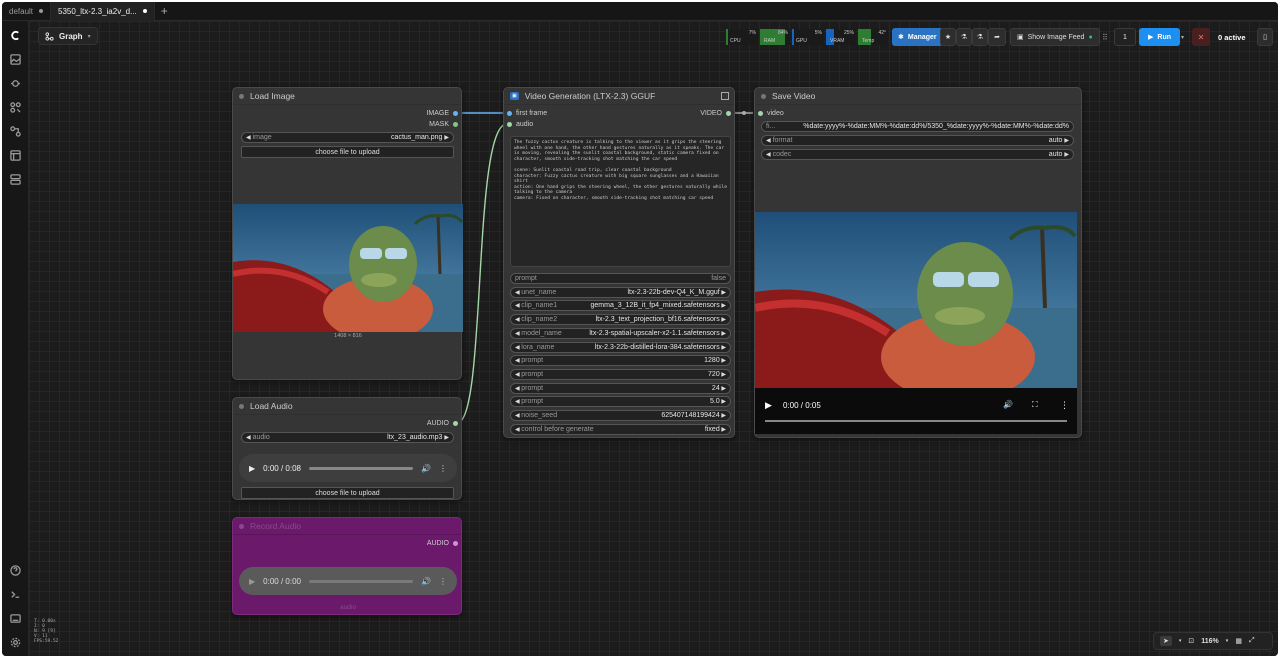  Describe the element at coordinates (437, 423) in the screenshot. I see `slot-label: AUDIO` at that location.